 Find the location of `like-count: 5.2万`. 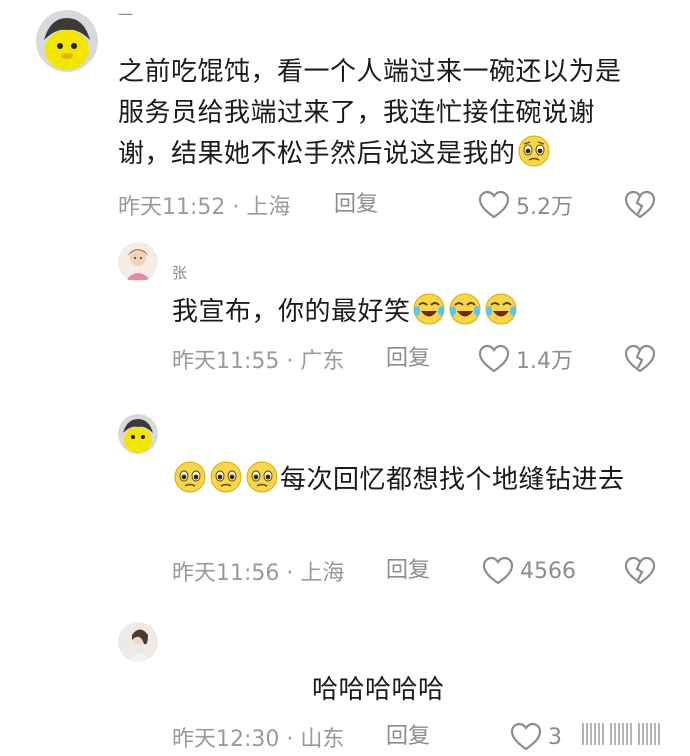

like-count: 5.2万 is located at coordinates (544, 207).